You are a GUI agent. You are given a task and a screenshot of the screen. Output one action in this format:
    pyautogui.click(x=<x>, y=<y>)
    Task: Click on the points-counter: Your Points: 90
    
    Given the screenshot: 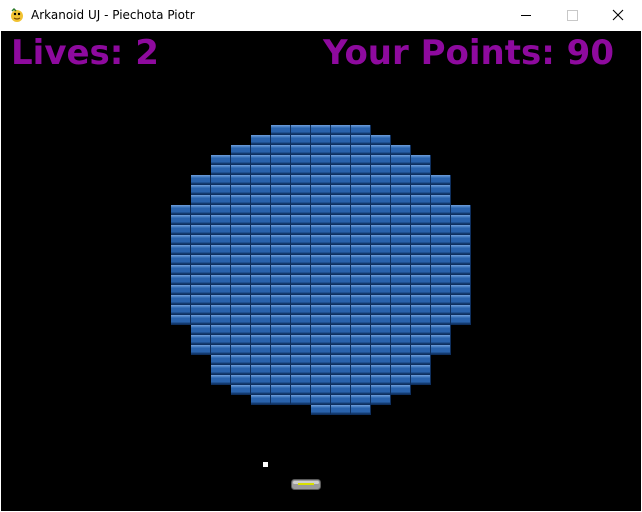 What is the action you would take?
    pyautogui.click(x=468, y=53)
    